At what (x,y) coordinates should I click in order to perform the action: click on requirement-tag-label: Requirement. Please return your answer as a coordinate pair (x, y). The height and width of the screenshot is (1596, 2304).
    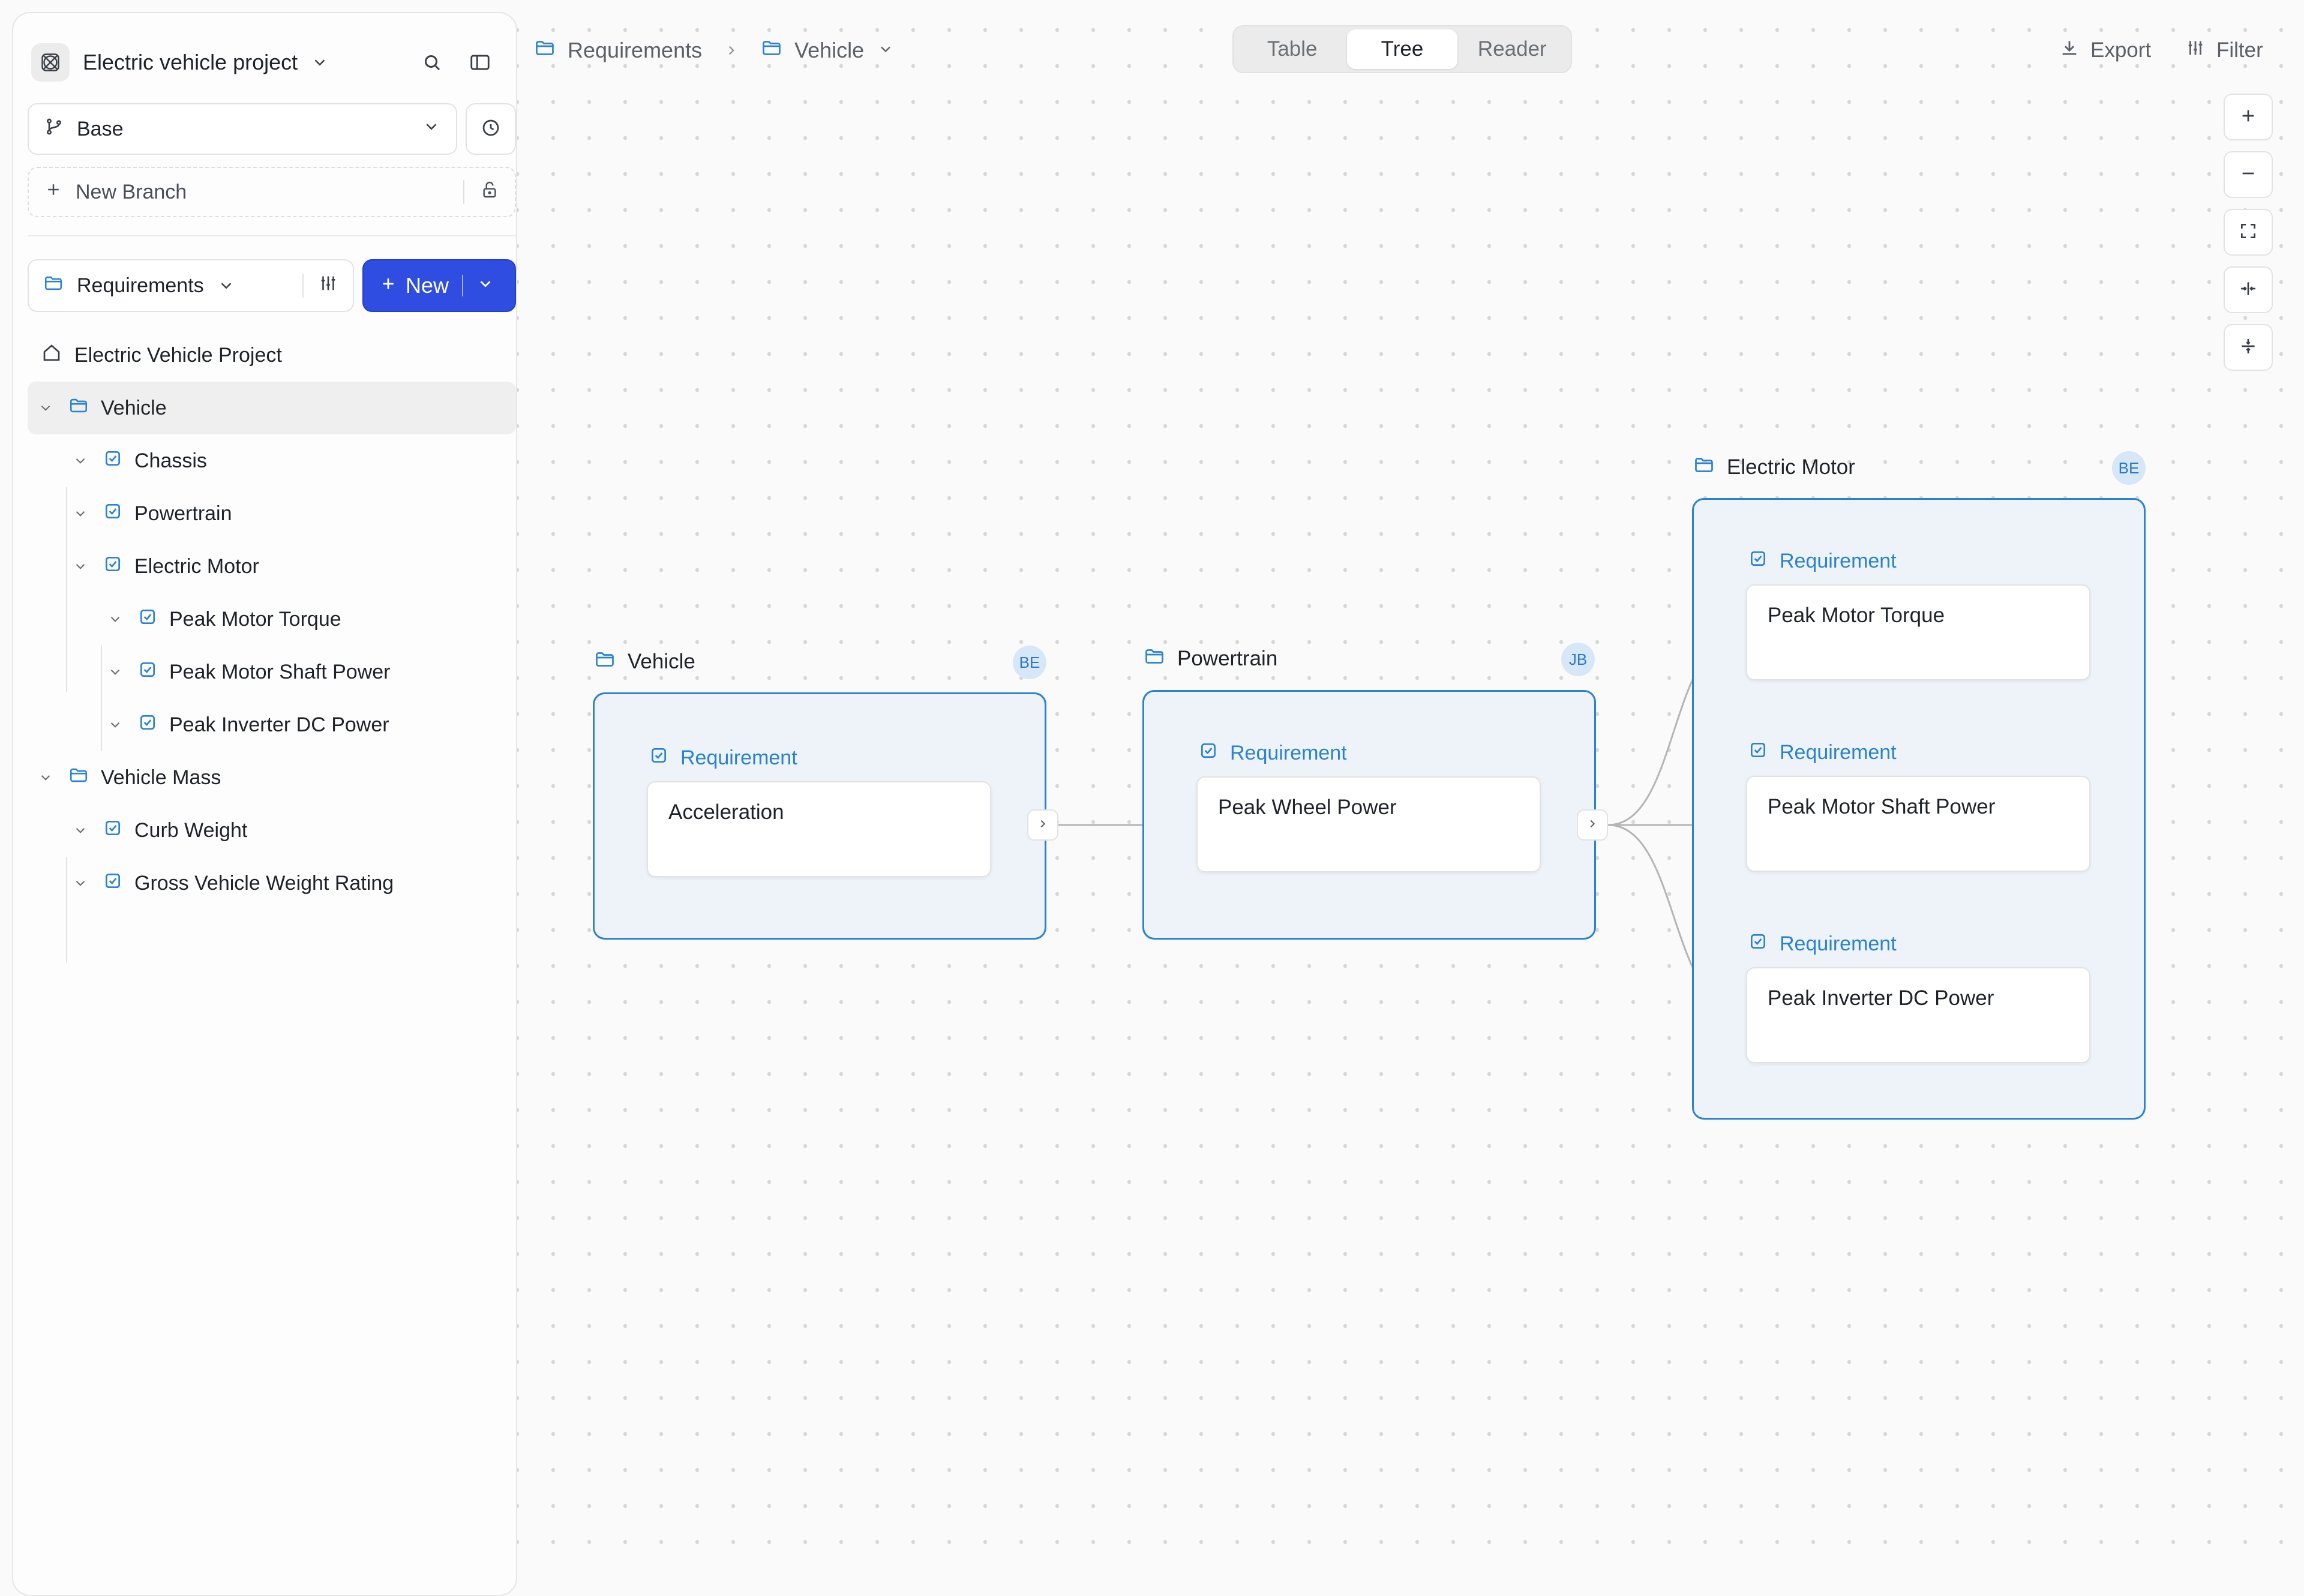
    Looking at the image, I should click on (1839, 752).